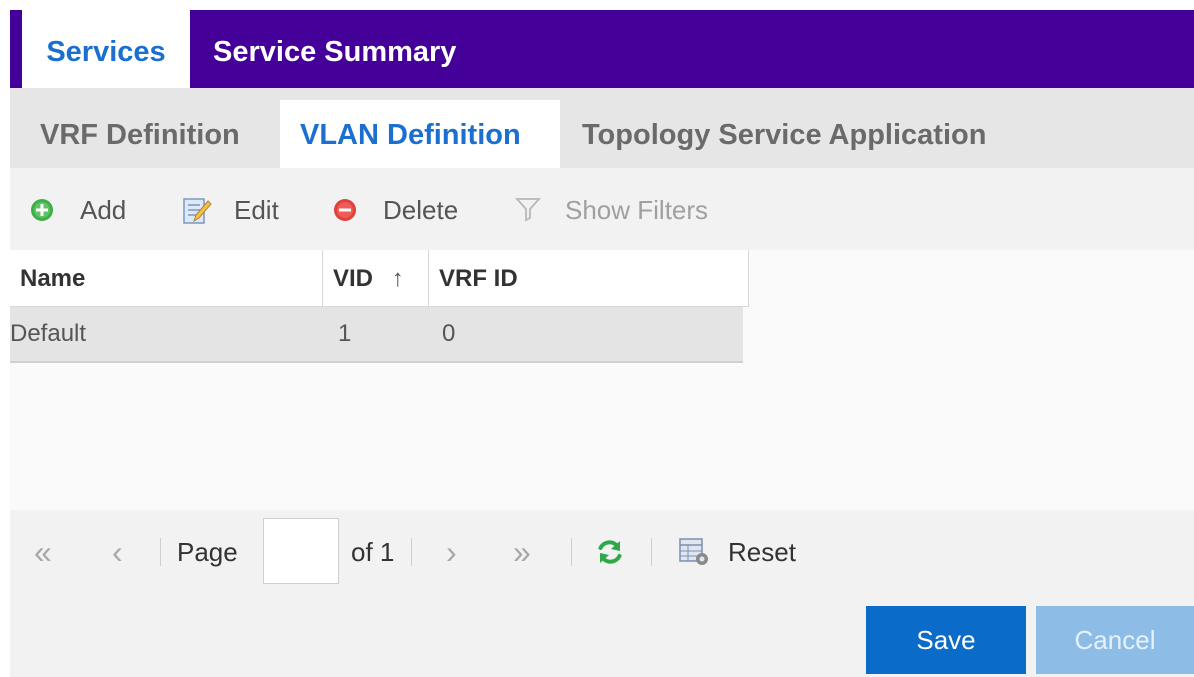  What do you see at coordinates (345, 210) in the screenshot?
I see `delete-icon` at bounding box center [345, 210].